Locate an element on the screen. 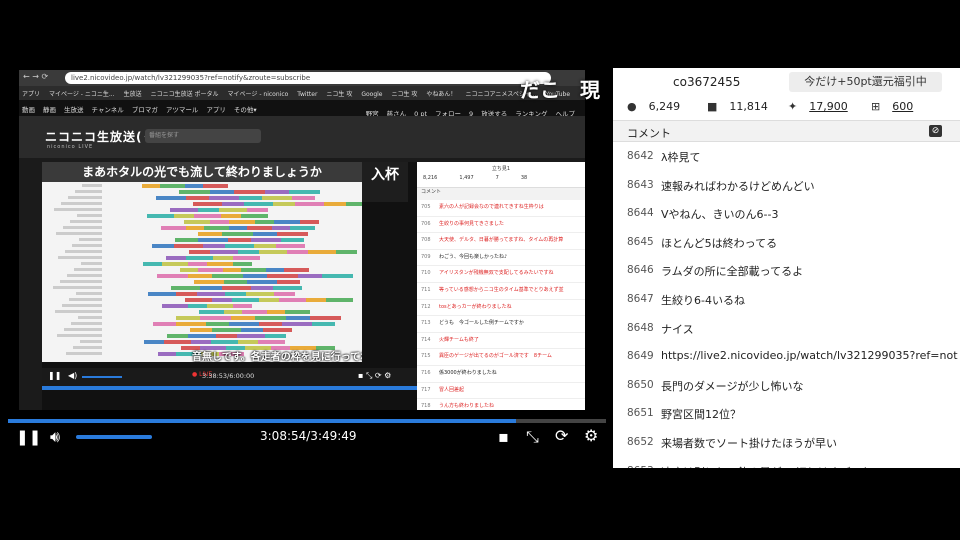 Image resolution: width=960 pixels, height=540 pixels. stream-caption: 音無しです。各走者の枠を見に行ってね☆ is located at coordinates (277, 357).